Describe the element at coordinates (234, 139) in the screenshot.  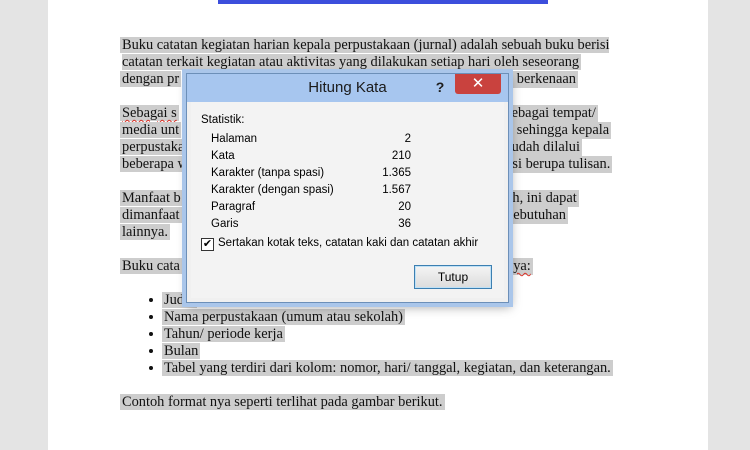
I see `stat-name: Halaman` at that location.